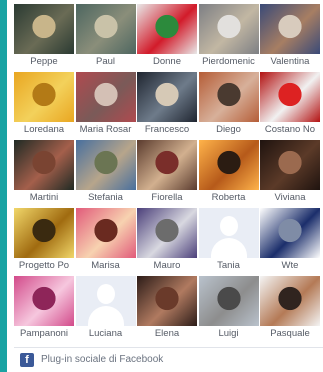 This screenshot has height=372, width=323. I want to click on fan-name: Costano No, so click(290, 129).